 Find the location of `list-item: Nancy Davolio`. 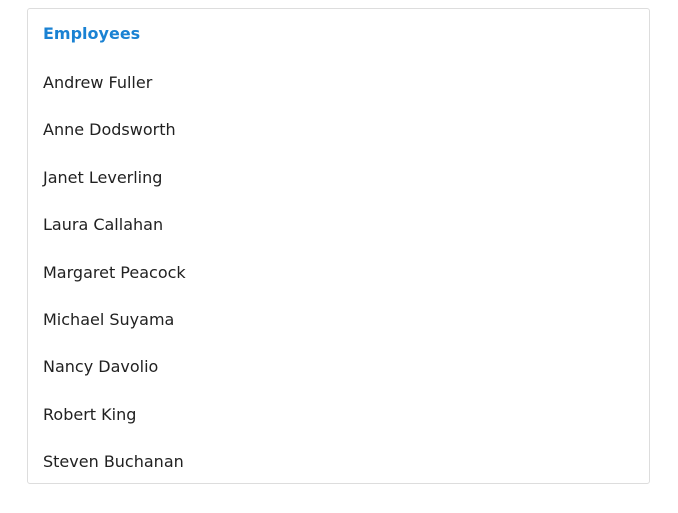

list-item: Nancy Davolio is located at coordinates (338, 366).